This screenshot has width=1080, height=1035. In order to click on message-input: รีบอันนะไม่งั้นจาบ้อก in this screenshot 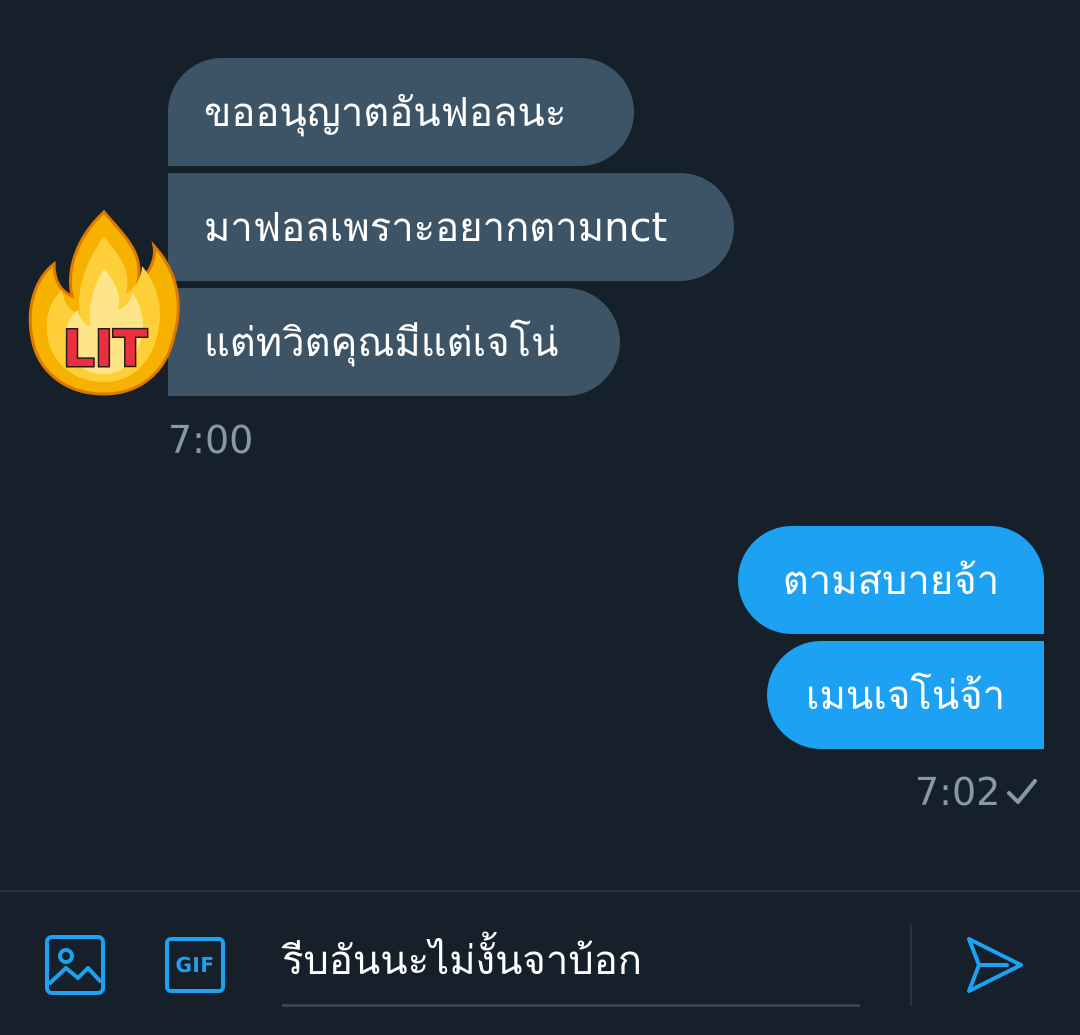, I will do `click(571, 963)`.